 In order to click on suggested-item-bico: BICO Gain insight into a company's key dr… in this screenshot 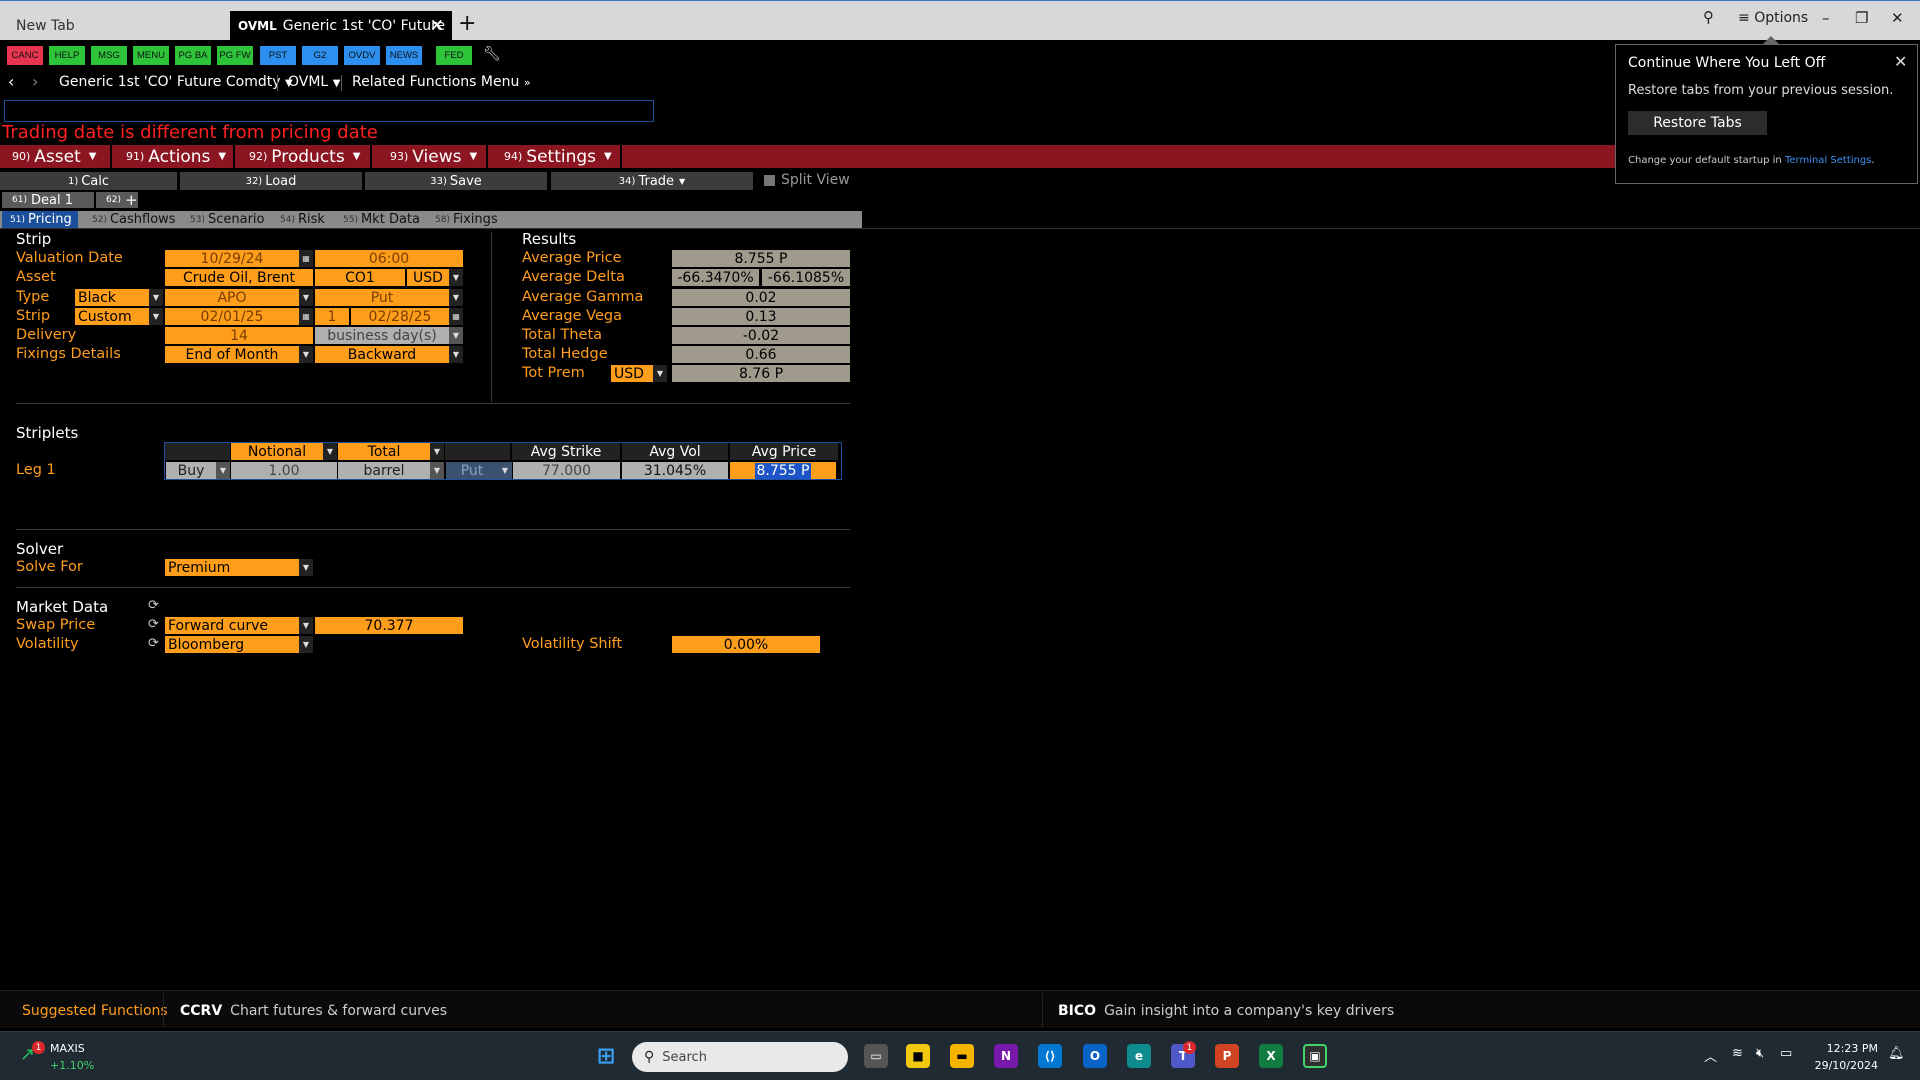, I will do `click(1226, 1011)`.